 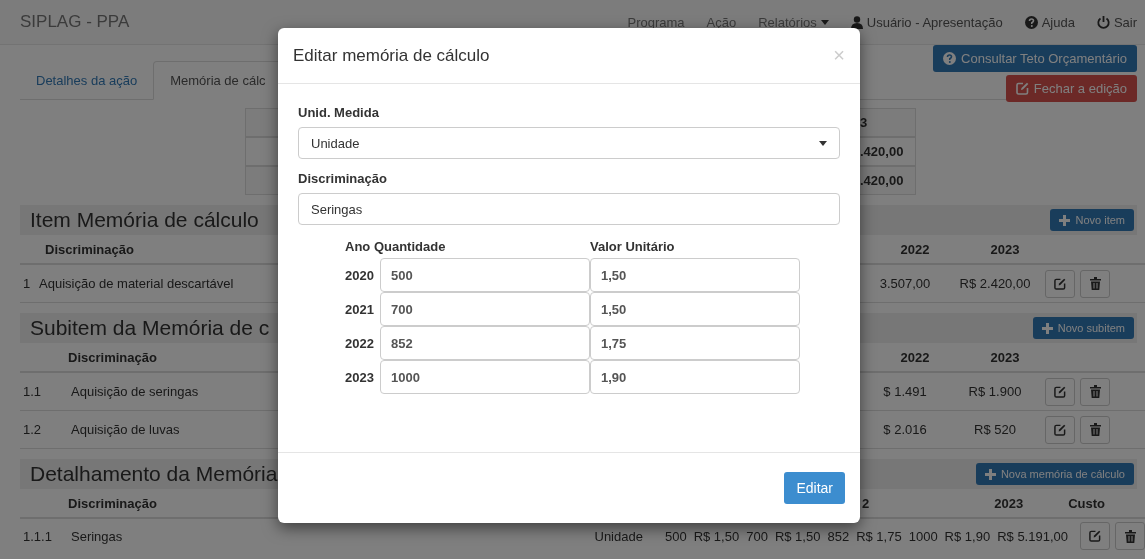 I want to click on column-header: Custo, so click(x=1086, y=503).